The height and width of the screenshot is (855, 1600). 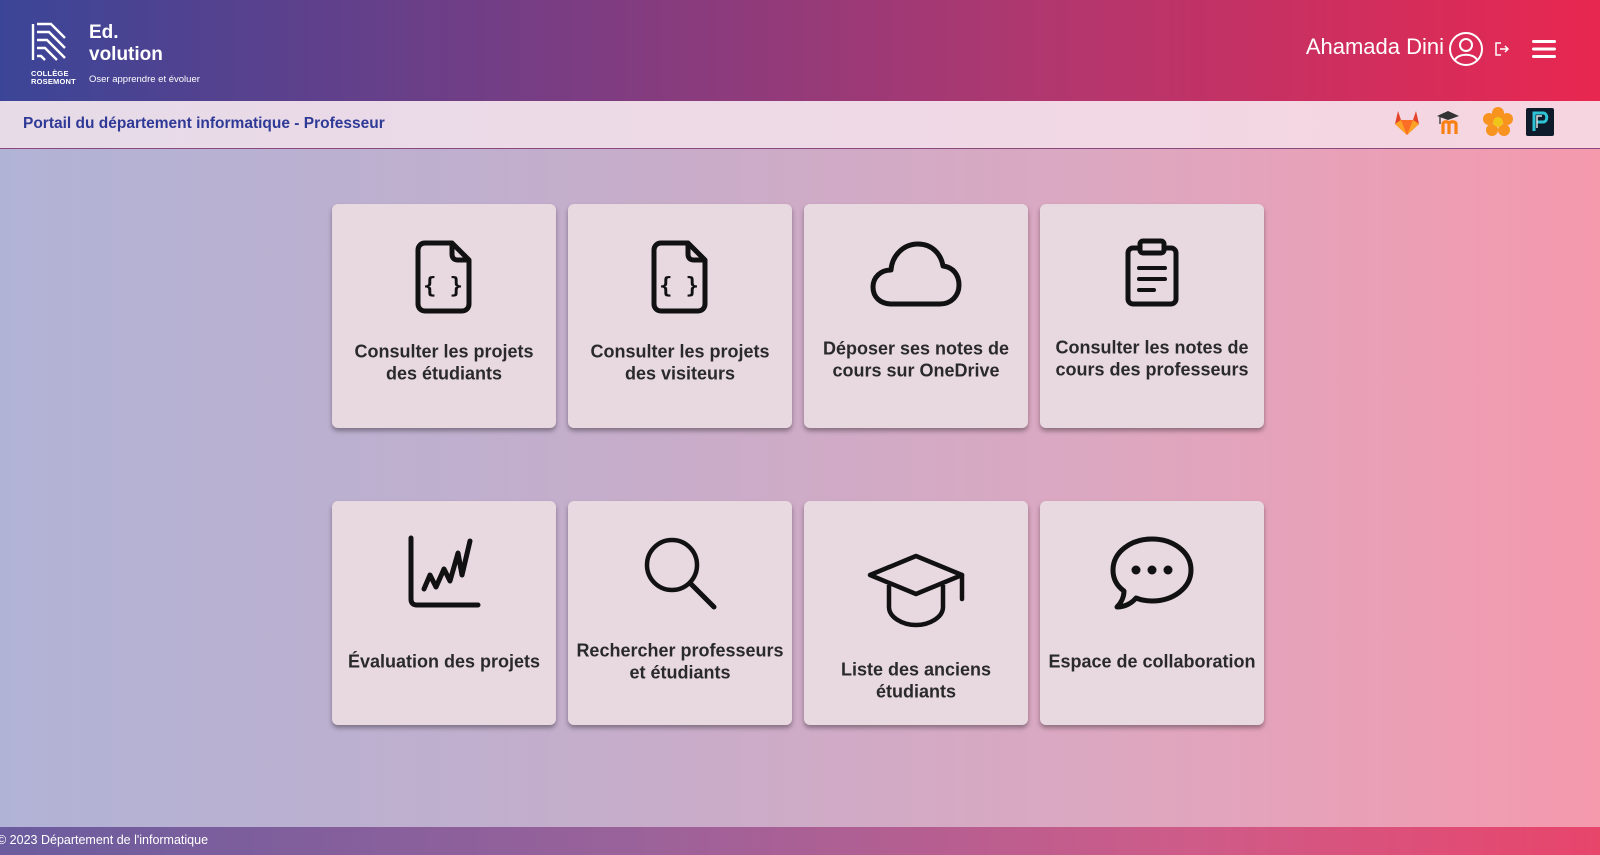 I want to click on card-collaboration-space: Espace de collaboration, so click(x=1152, y=613).